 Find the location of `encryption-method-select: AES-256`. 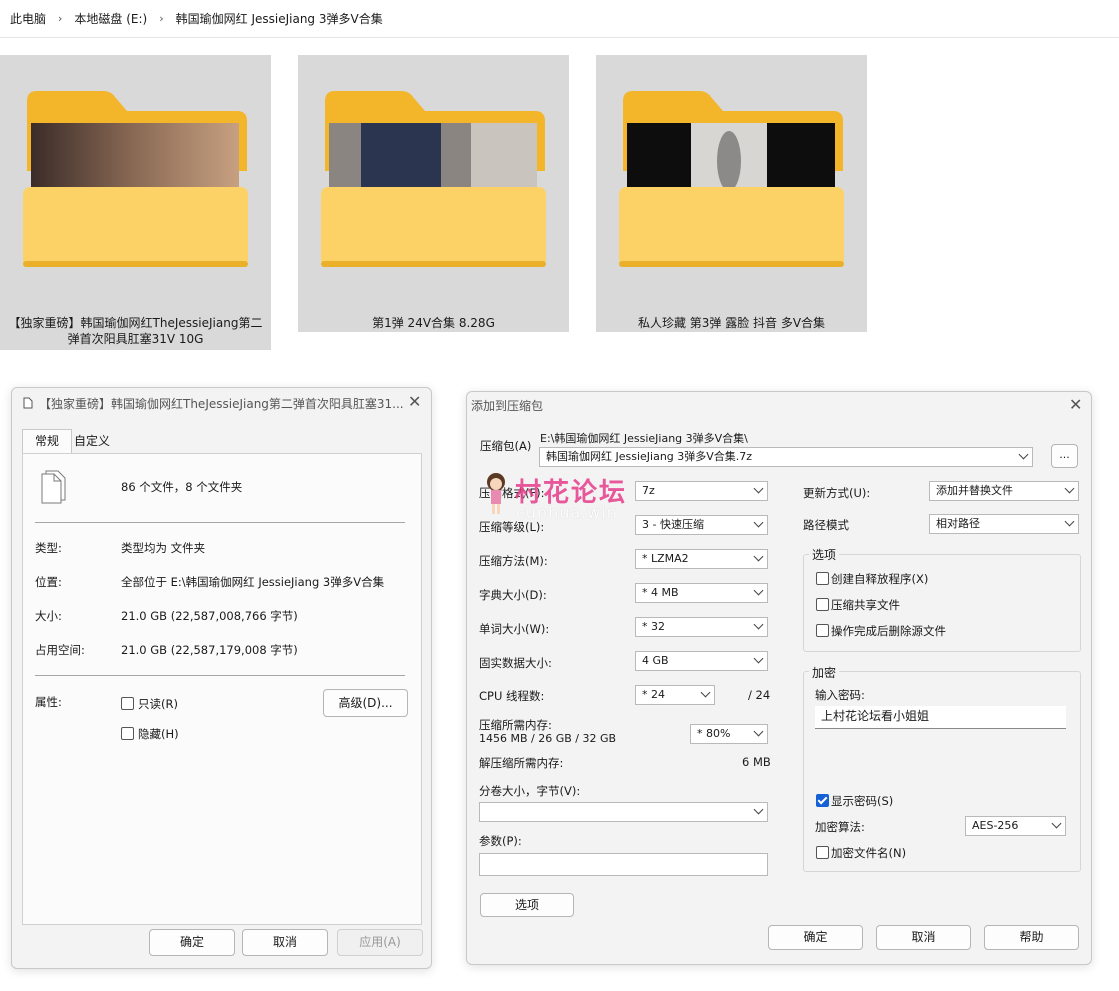

encryption-method-select: AES-256 is located at coordinates (1015, 826).